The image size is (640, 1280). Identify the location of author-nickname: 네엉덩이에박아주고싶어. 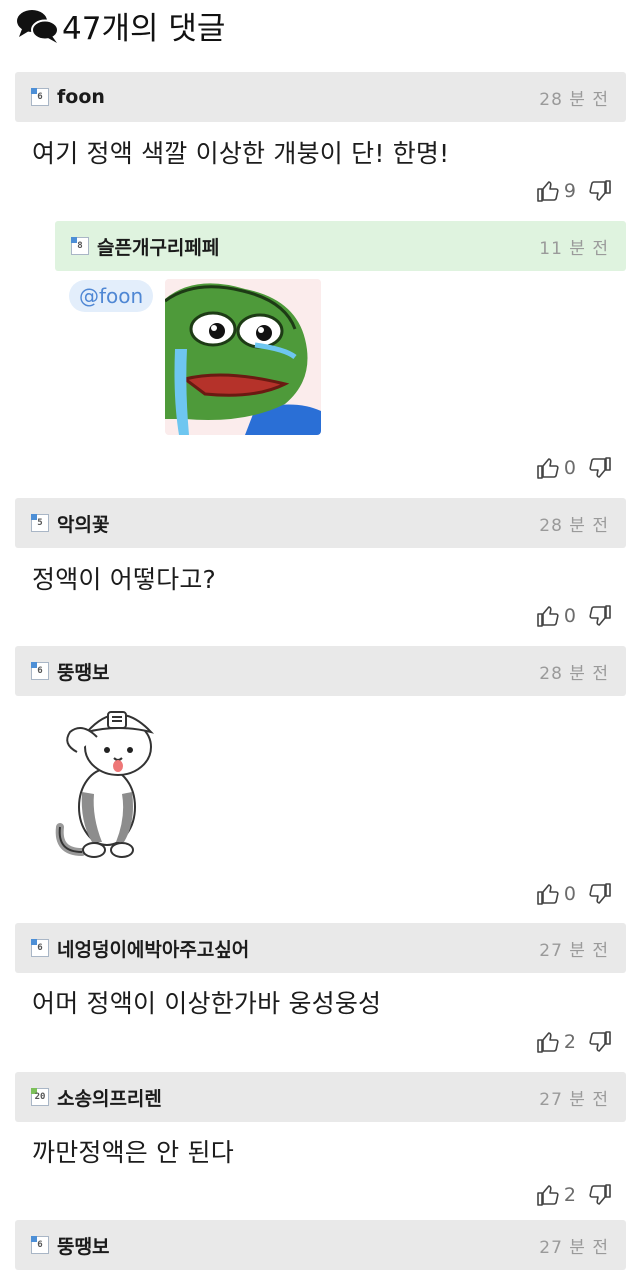
(298, 948).